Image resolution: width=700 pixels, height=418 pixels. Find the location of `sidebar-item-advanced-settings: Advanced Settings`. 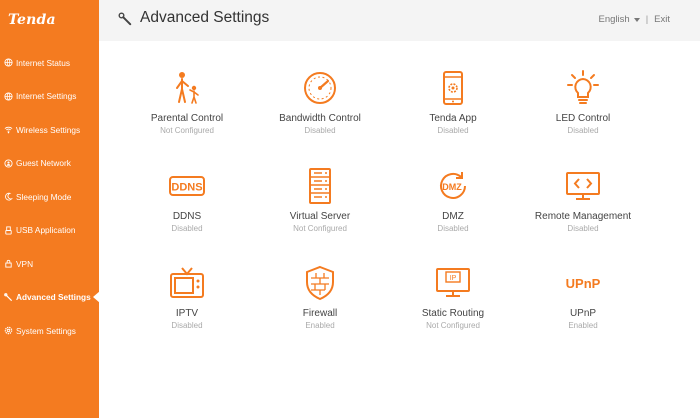

sidebar-item-advanced-settings: Advanced Settings is located at coordinates (50, 298).